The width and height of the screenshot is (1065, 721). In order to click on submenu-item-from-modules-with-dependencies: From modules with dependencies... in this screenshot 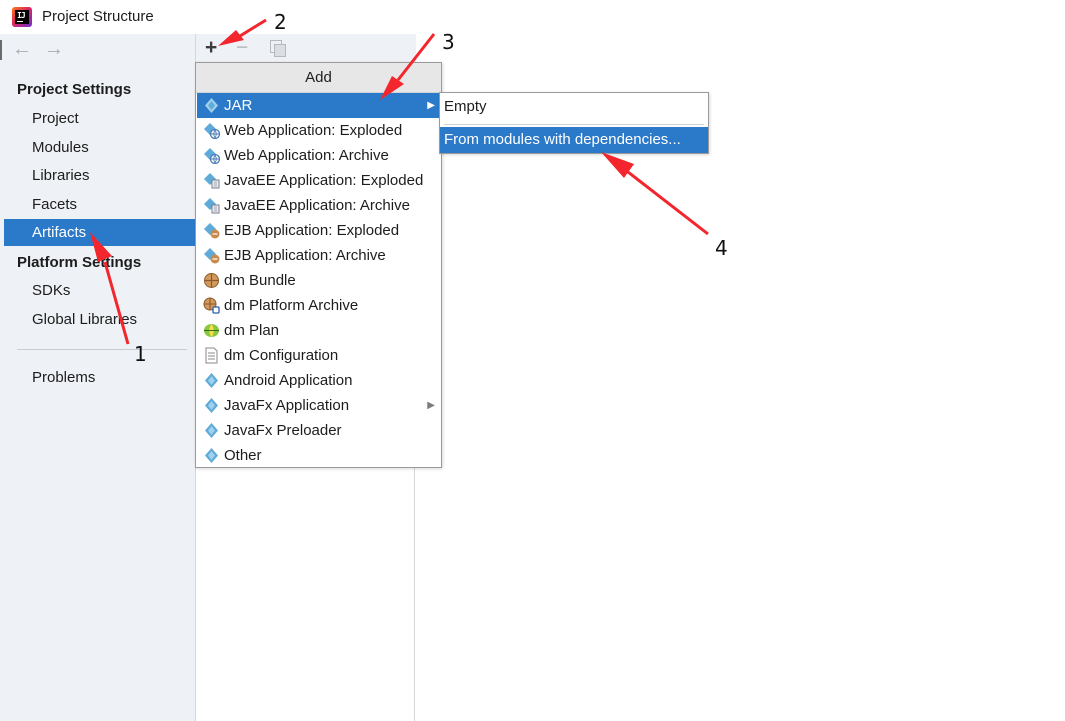, I will do `click(574, 140)`.